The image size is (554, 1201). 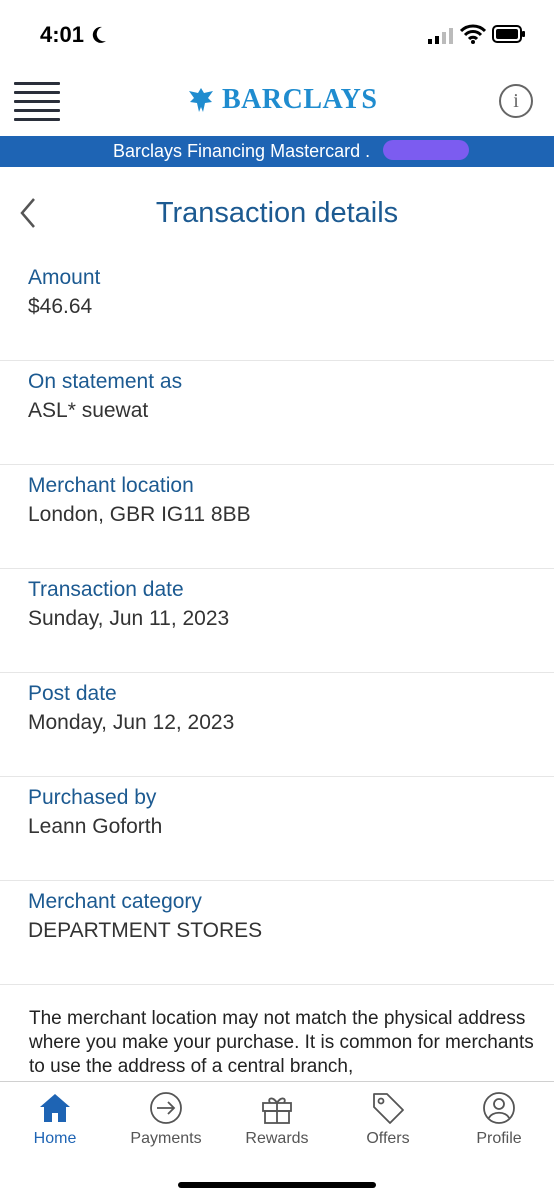 I want to click on detail-row-post-date: Post date Monday, Jun 12, 2023, so click(x=277, y=725).